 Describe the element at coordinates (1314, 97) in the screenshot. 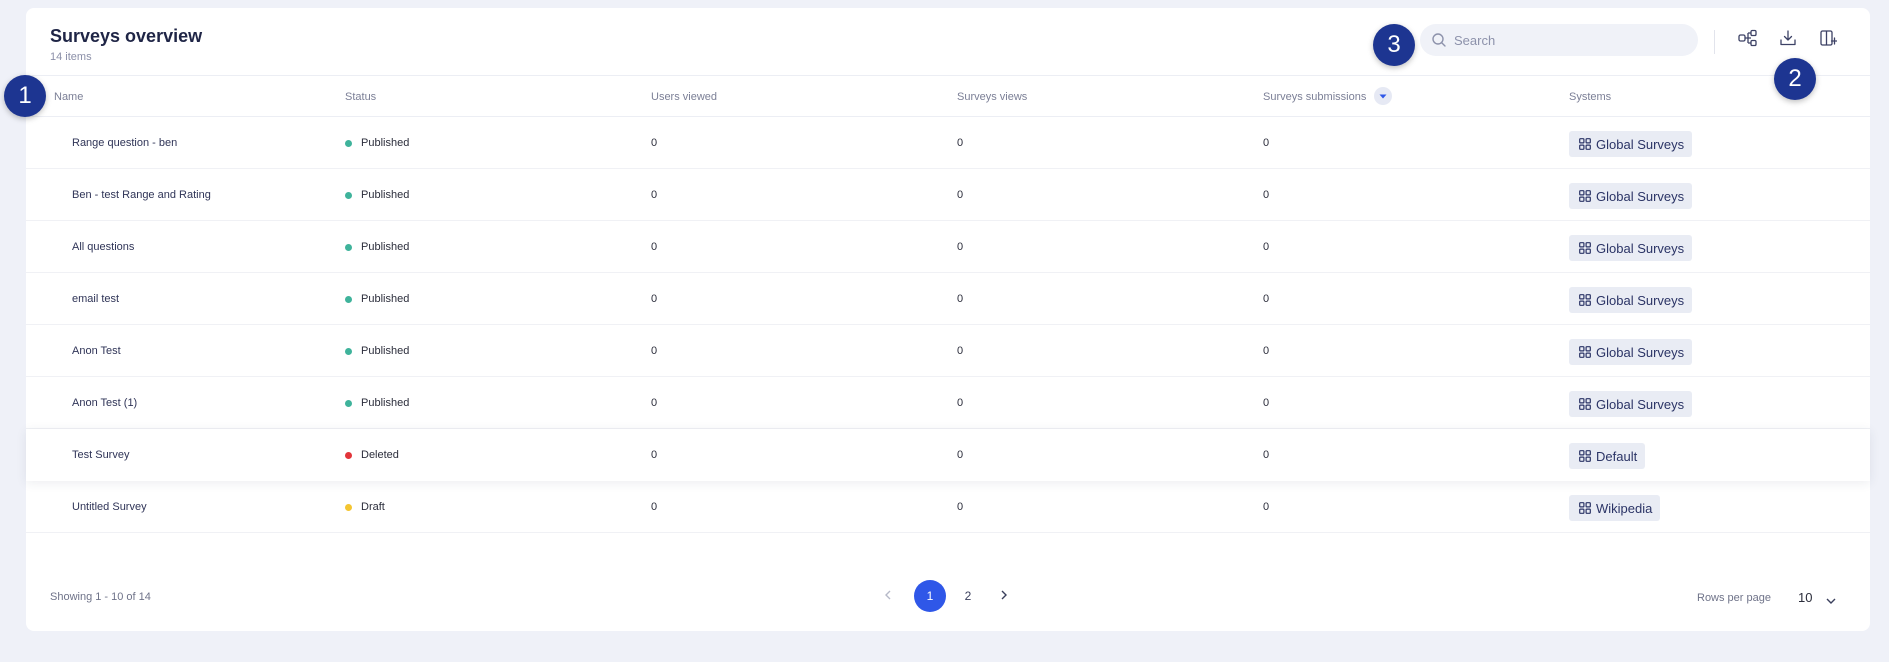

I see `column-header-surveys-submissions: Surveys submissions` at that location.